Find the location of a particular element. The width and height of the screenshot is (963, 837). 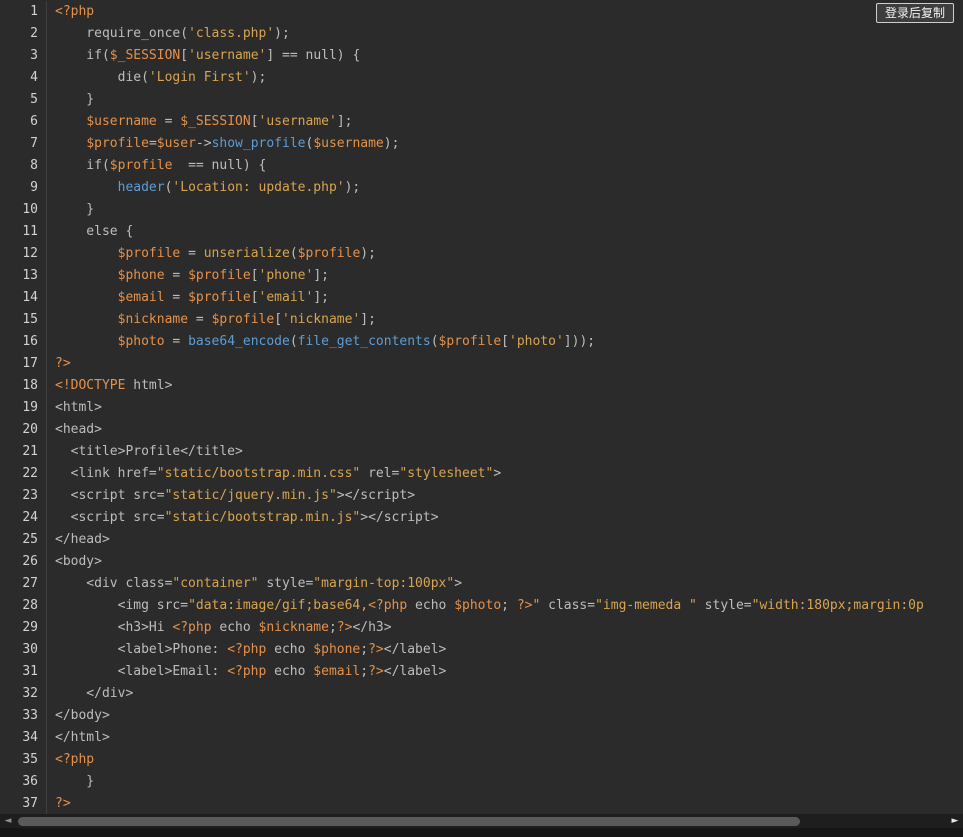

code-text: <title>Profile</title> is located at coordinates (144, 452).